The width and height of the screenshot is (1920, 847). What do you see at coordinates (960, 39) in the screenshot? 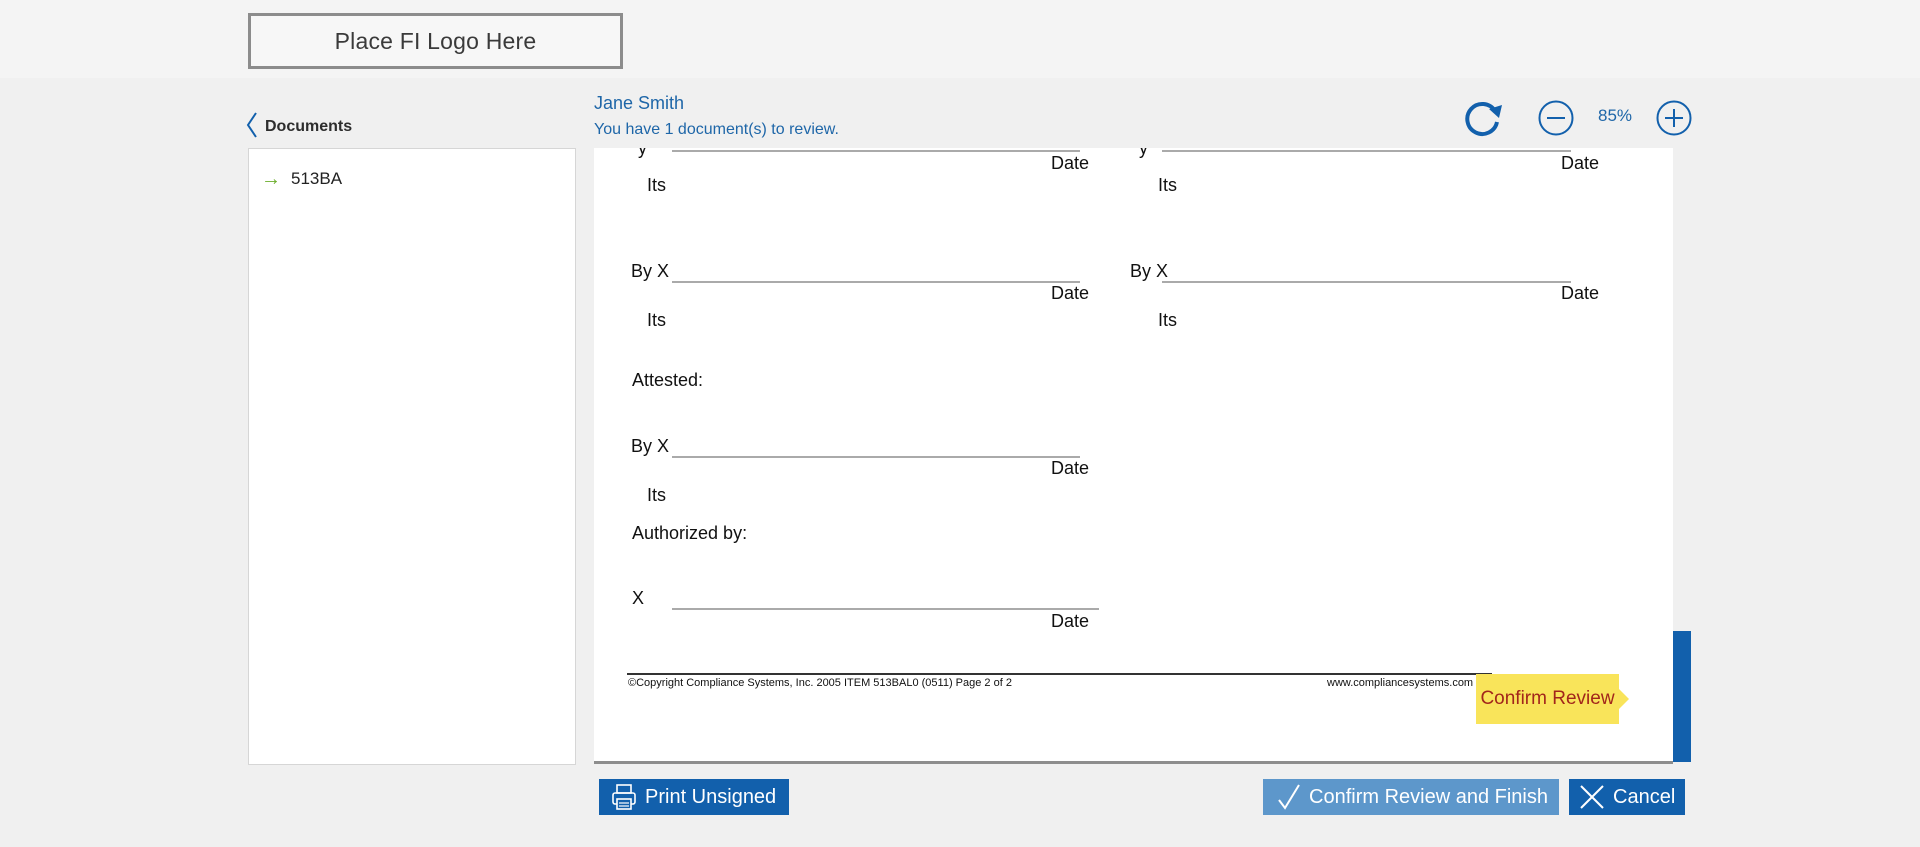
I see `top-bar: Place FI Logo Here` at bounding box center [960, 39].